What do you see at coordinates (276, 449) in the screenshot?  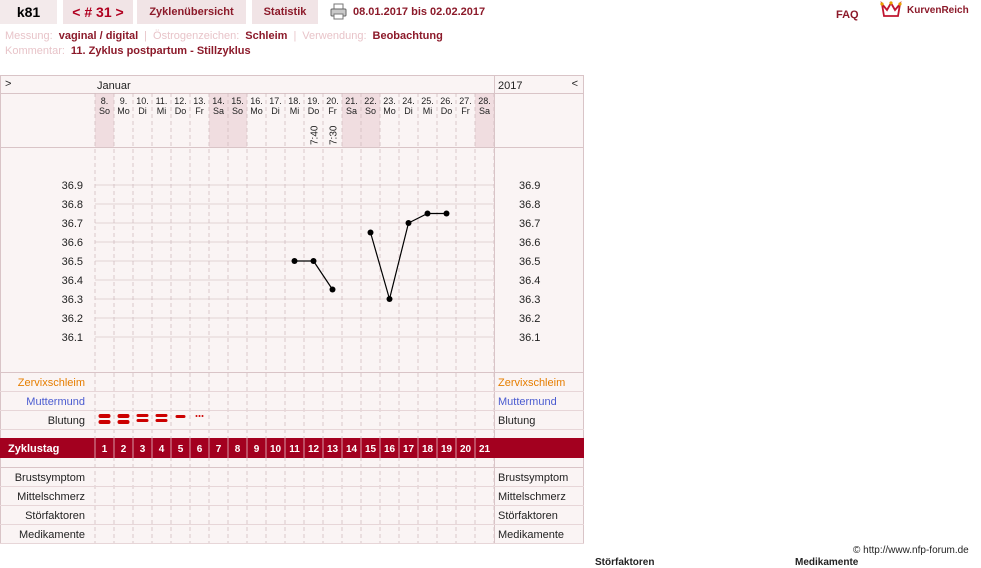 I see `cycle-day-number: 10` at bounding box center [276, 449].